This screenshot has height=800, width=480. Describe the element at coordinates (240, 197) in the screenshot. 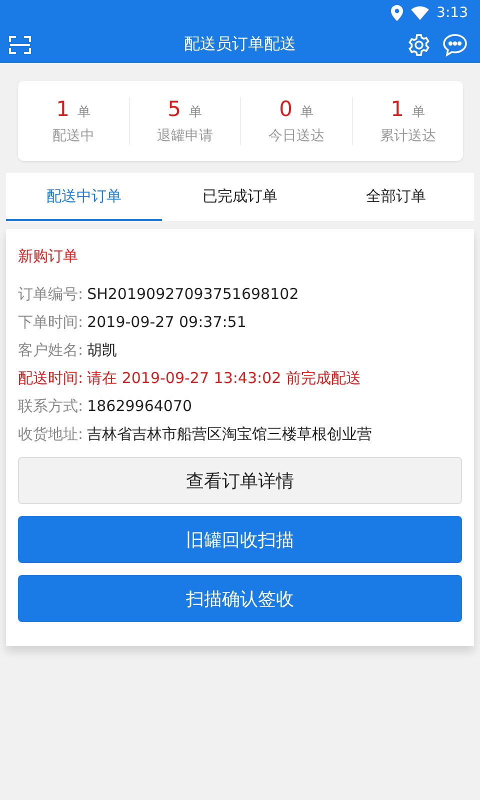

I see `tab: 已完成订单` at that location.